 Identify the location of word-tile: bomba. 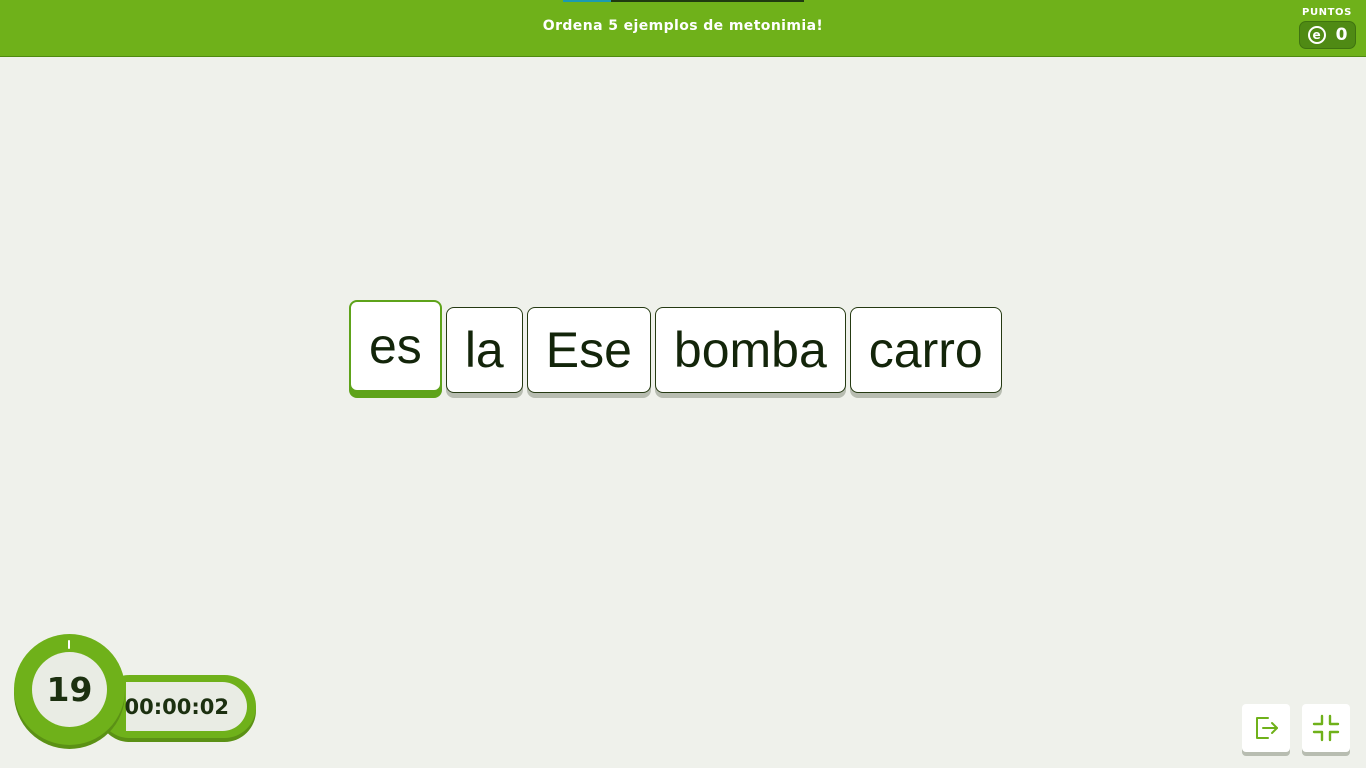
(750, 350).